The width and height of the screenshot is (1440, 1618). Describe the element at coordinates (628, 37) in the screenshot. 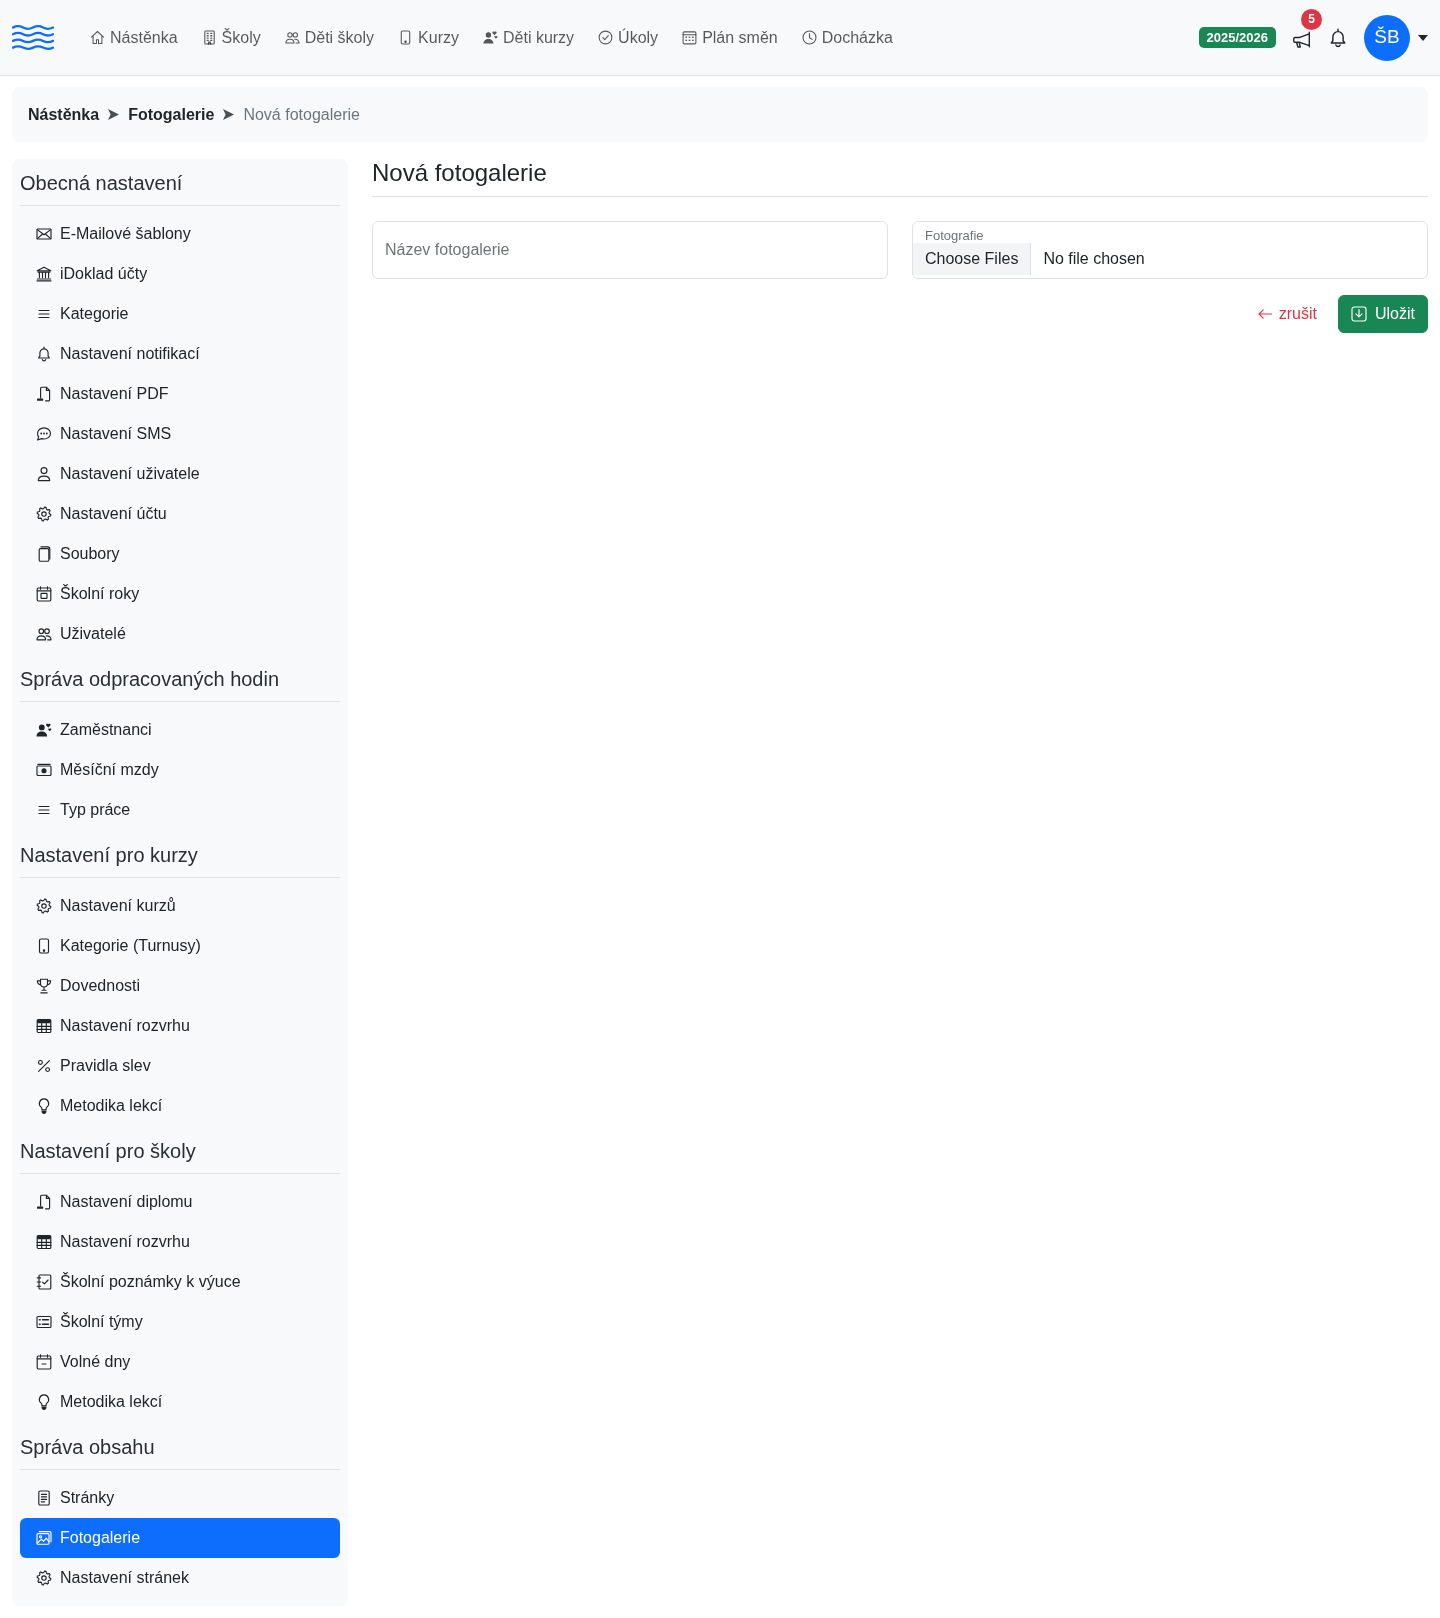

I see `nav-link: Úkoly` at that location.